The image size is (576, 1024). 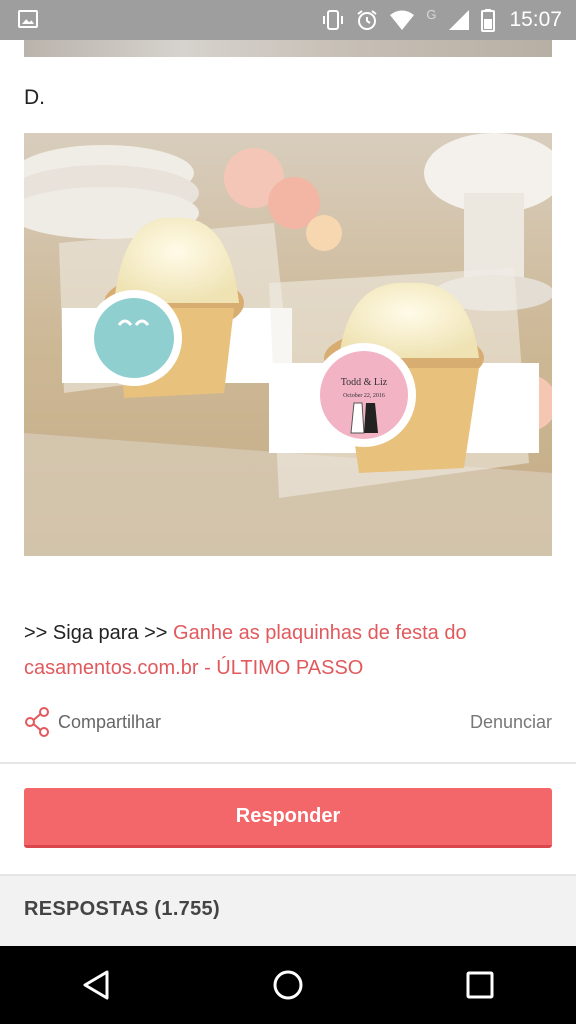 I want to click on share-icon, so click(x=37, y=722).